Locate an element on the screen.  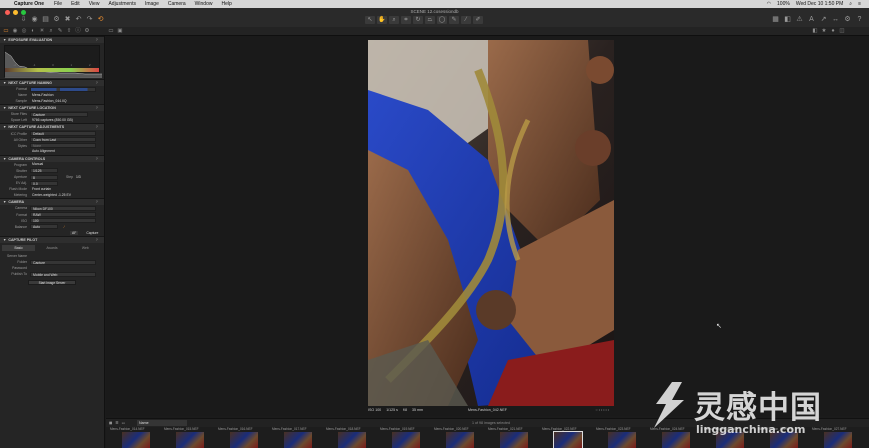
menu-help: Help is located at coordinates (226, 4).